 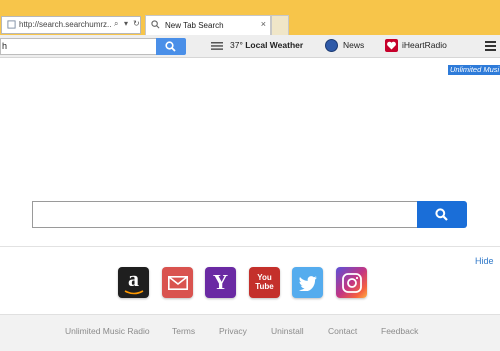 I want to click on gmail-tile, so click(x=177, y=282).